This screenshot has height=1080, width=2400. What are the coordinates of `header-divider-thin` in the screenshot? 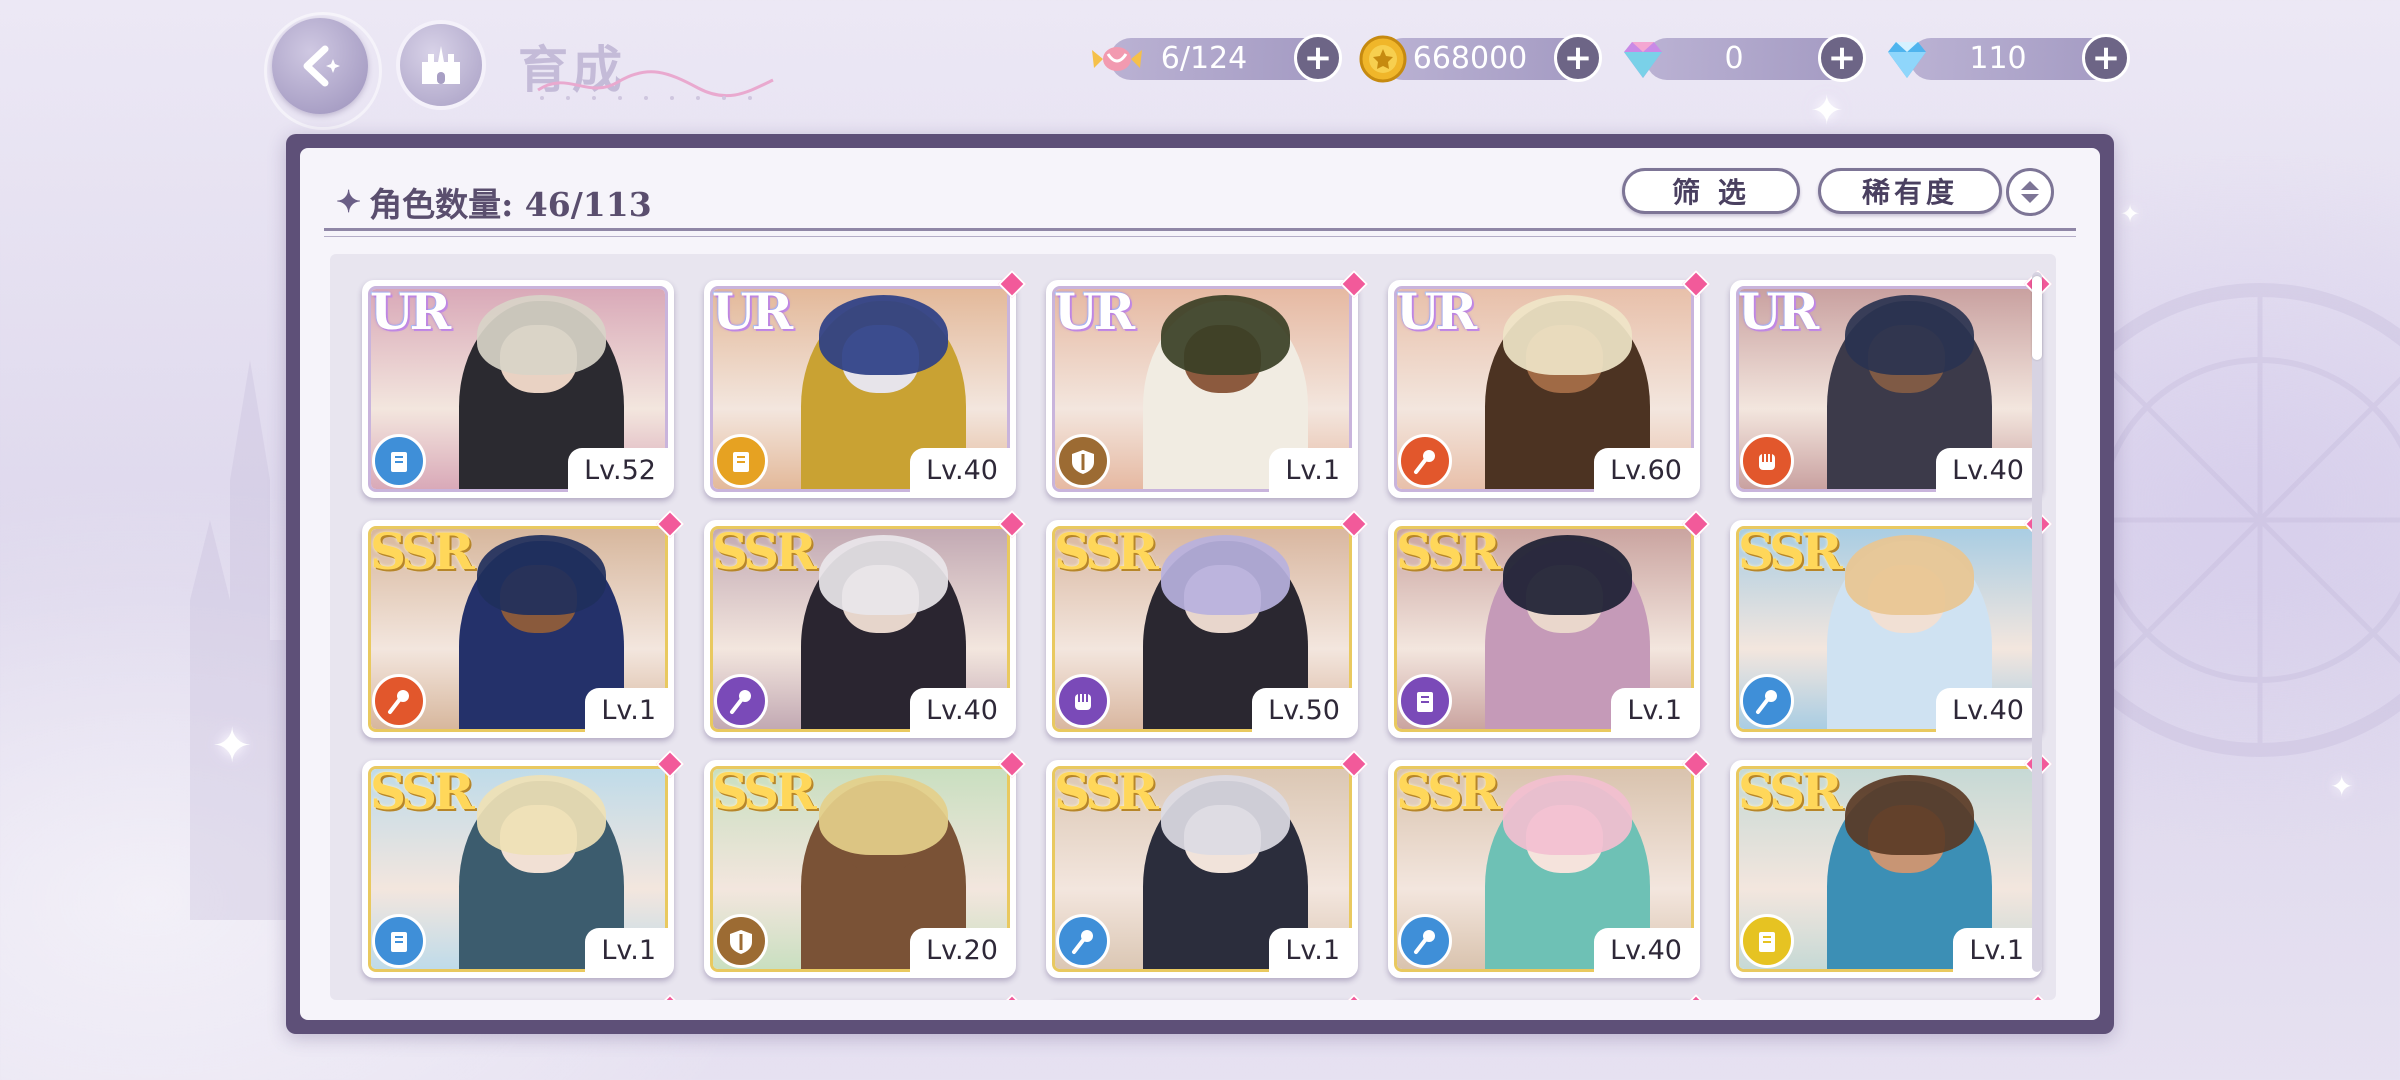 It's located at (1200, 236).